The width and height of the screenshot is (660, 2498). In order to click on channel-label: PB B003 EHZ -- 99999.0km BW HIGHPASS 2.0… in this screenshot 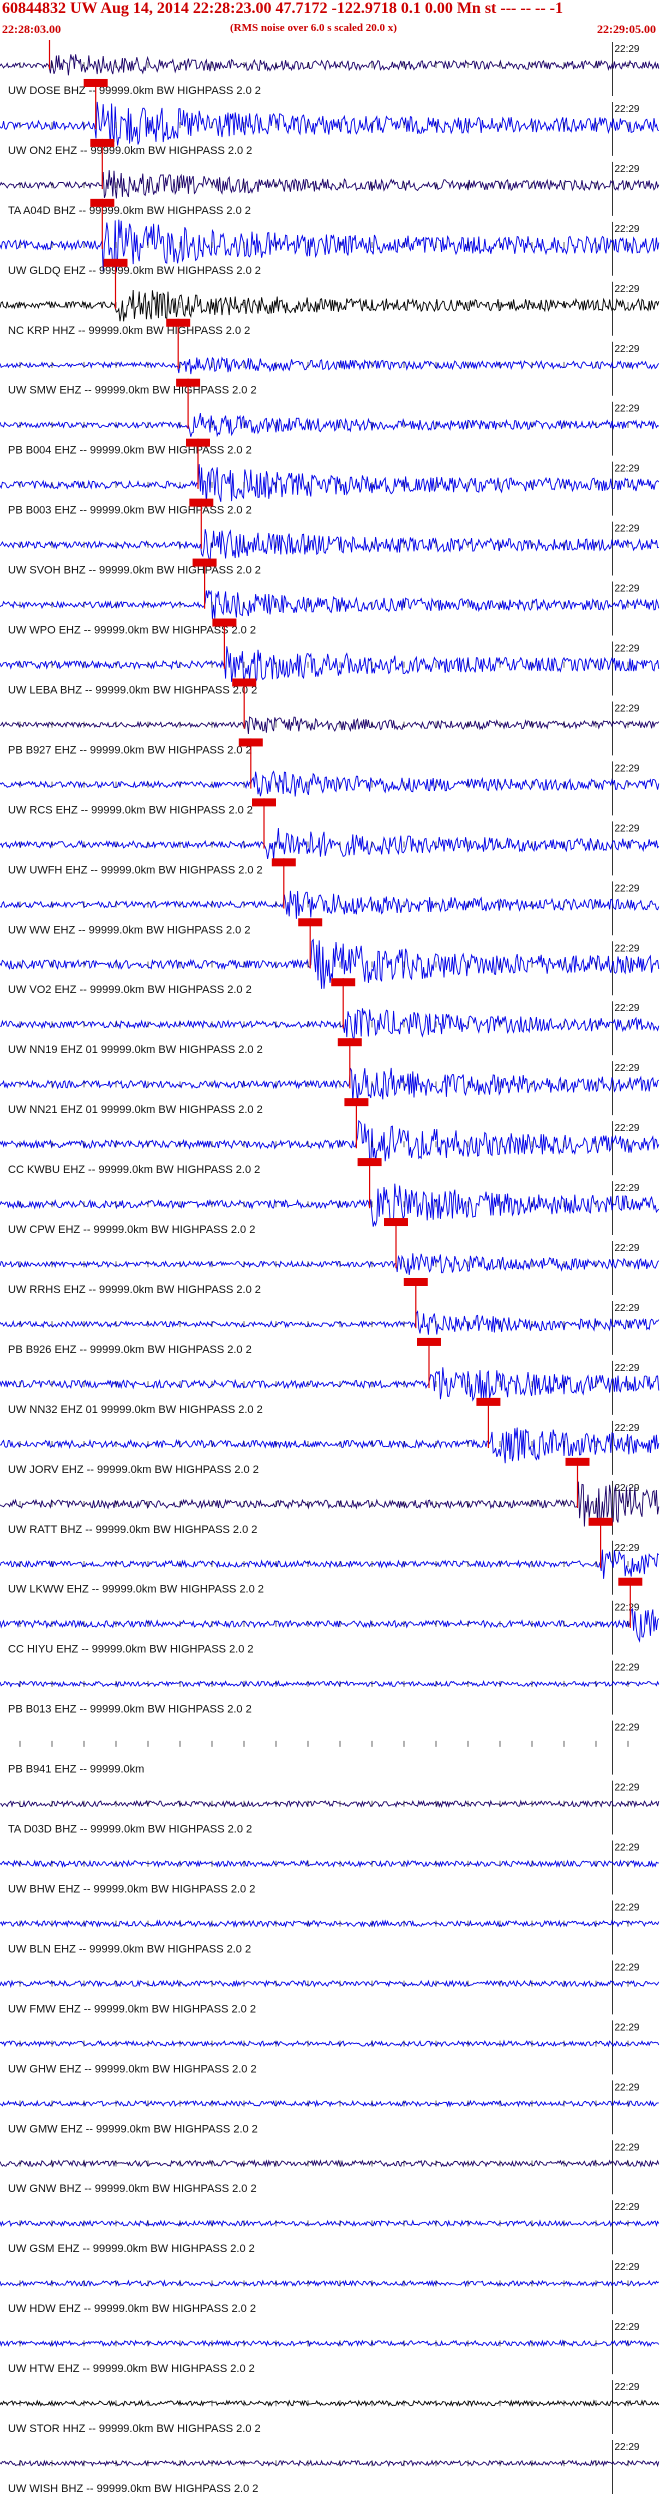, I will do `click(130, 511)`.